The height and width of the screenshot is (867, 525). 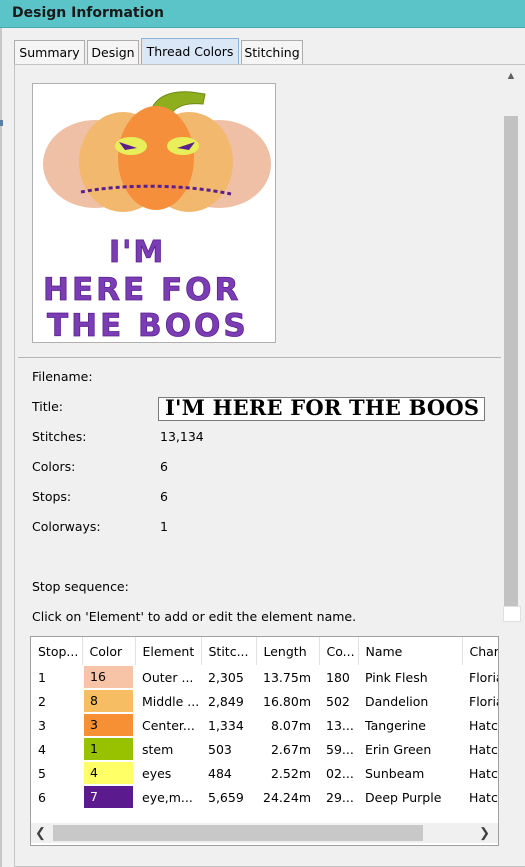 I want to click on stop-cell: 1, so click(x=42, y=677).